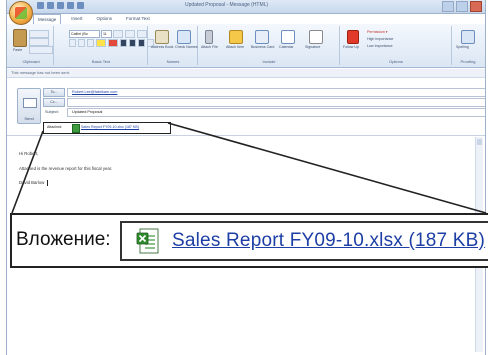  What do you see at coordinates (110, 127) in the screenshot?
I see `attachment-link: Sales Report FY09-10.xlsx (187 KB)` at bounding box center [110, 127].